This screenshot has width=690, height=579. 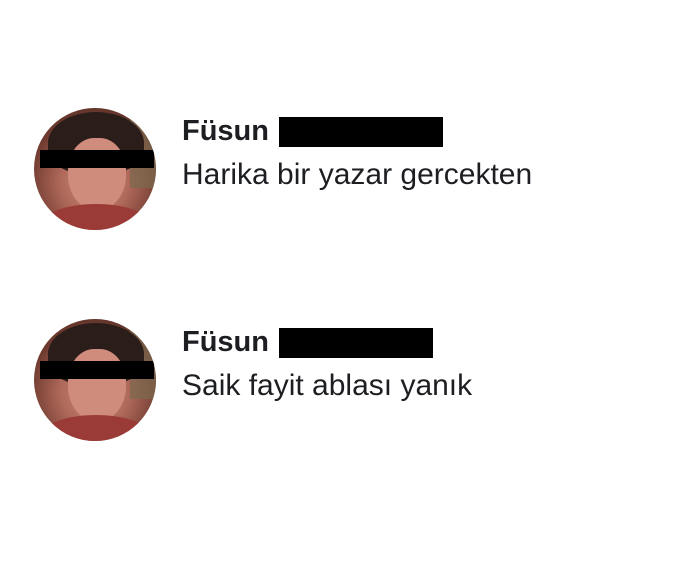 What do you see at coordinates (327, 385) in the screenshot?
I see `comment-text: Saik fayit ablası yanık` at bounding box center [327, 385].